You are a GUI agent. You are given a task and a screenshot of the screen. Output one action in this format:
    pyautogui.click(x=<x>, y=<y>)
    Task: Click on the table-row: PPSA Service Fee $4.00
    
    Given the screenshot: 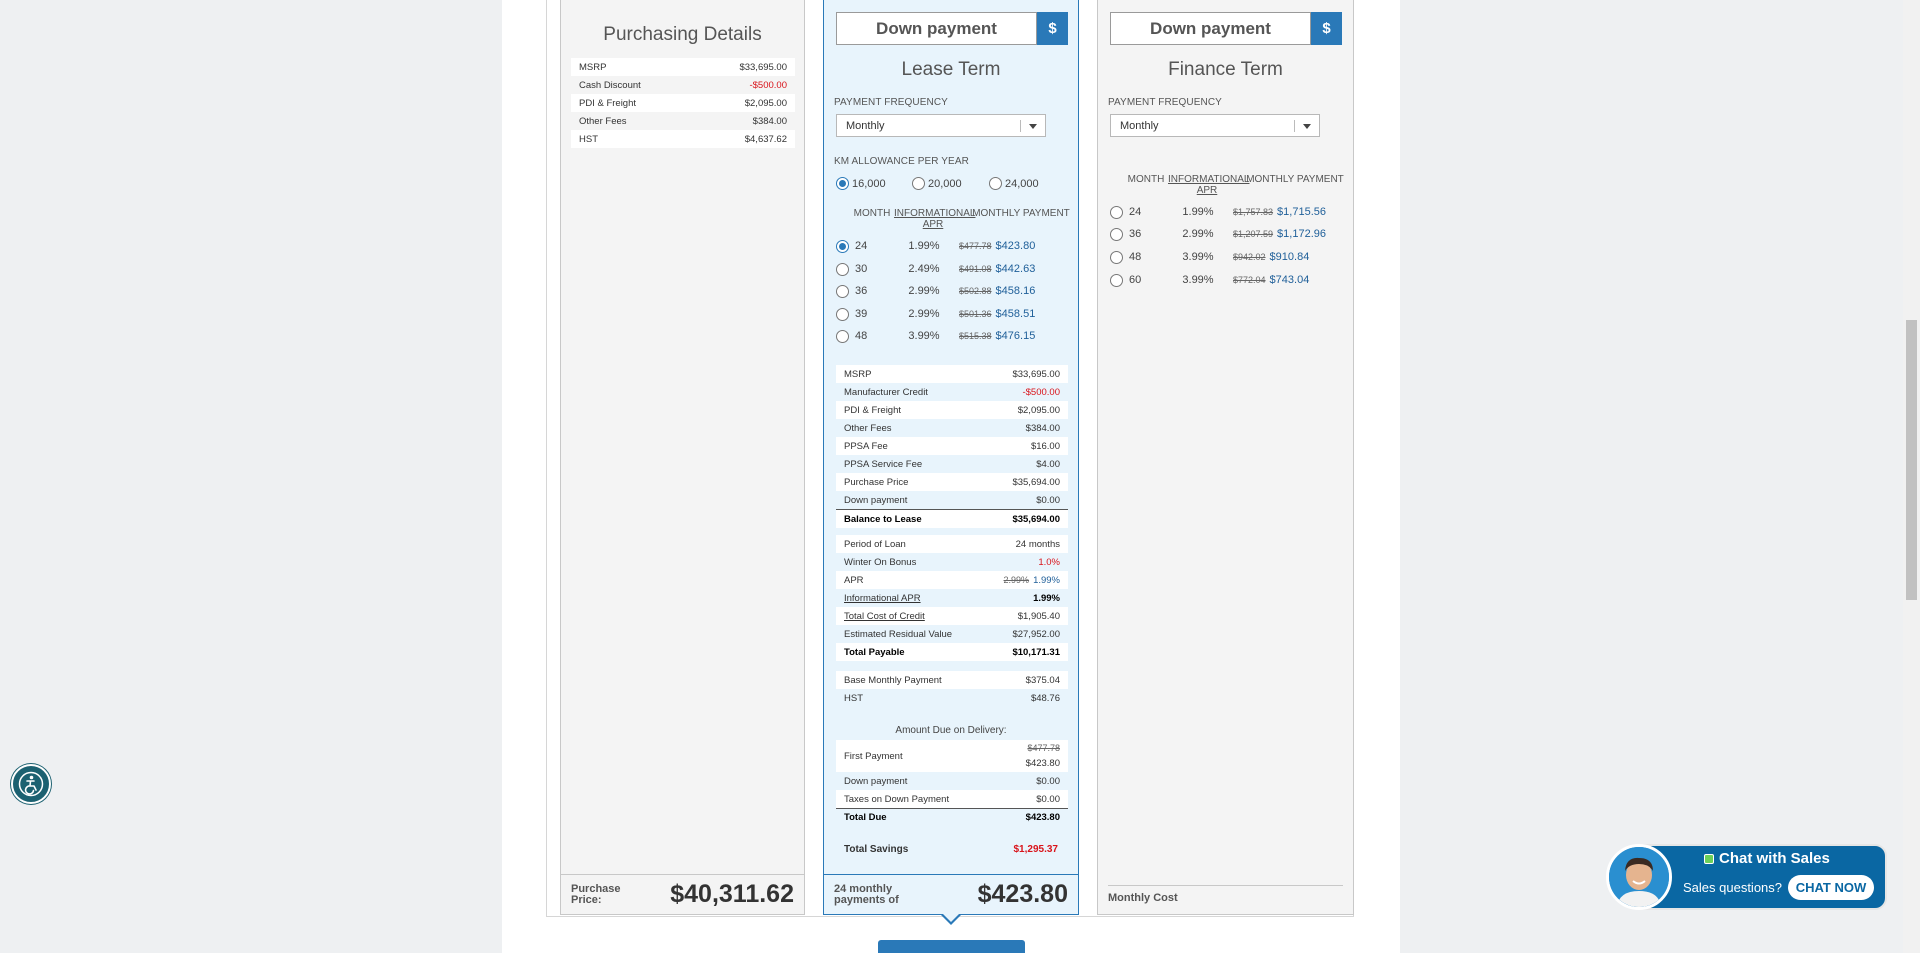 What is the action you would take?
    pyautogui.click(x=952, y=464)
    